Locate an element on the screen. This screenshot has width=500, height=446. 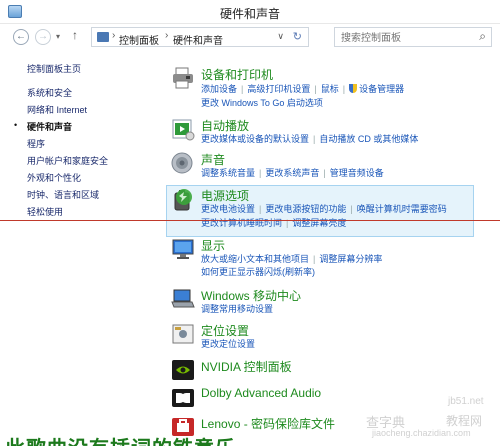
sidebar-item-hardware-sound: 硬件和声音 is located at coordinates (49, 126).